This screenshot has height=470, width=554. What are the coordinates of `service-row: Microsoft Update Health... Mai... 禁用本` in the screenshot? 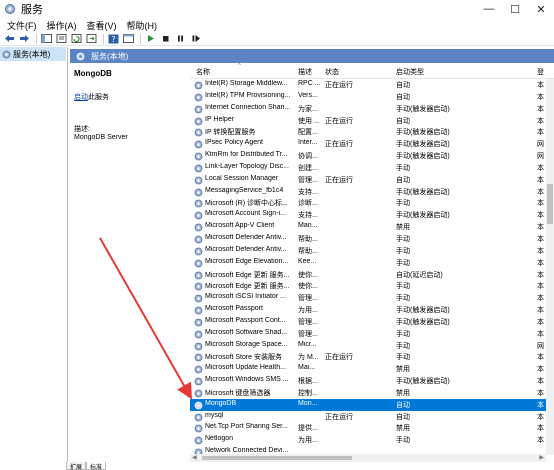 It's located at (372, 369).